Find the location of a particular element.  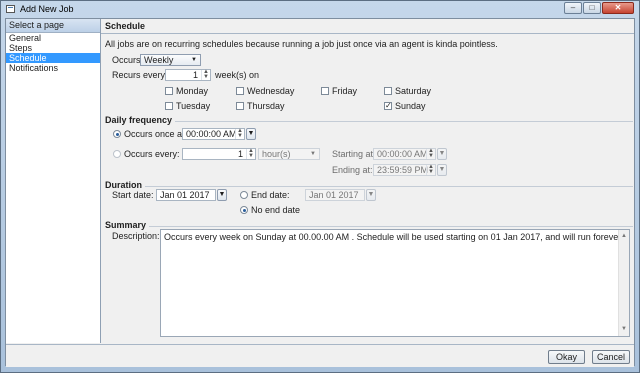

starting-dropdown-button: ▼ is located at coordinates (442, 154).